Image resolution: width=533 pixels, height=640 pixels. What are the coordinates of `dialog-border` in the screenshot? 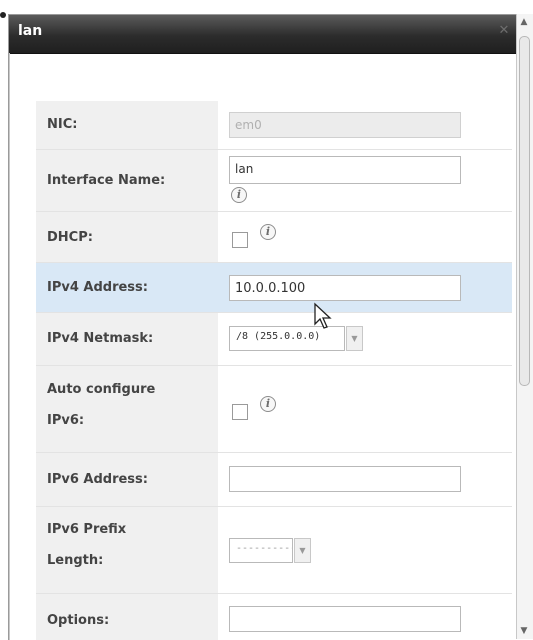 It's located at (9, 346).